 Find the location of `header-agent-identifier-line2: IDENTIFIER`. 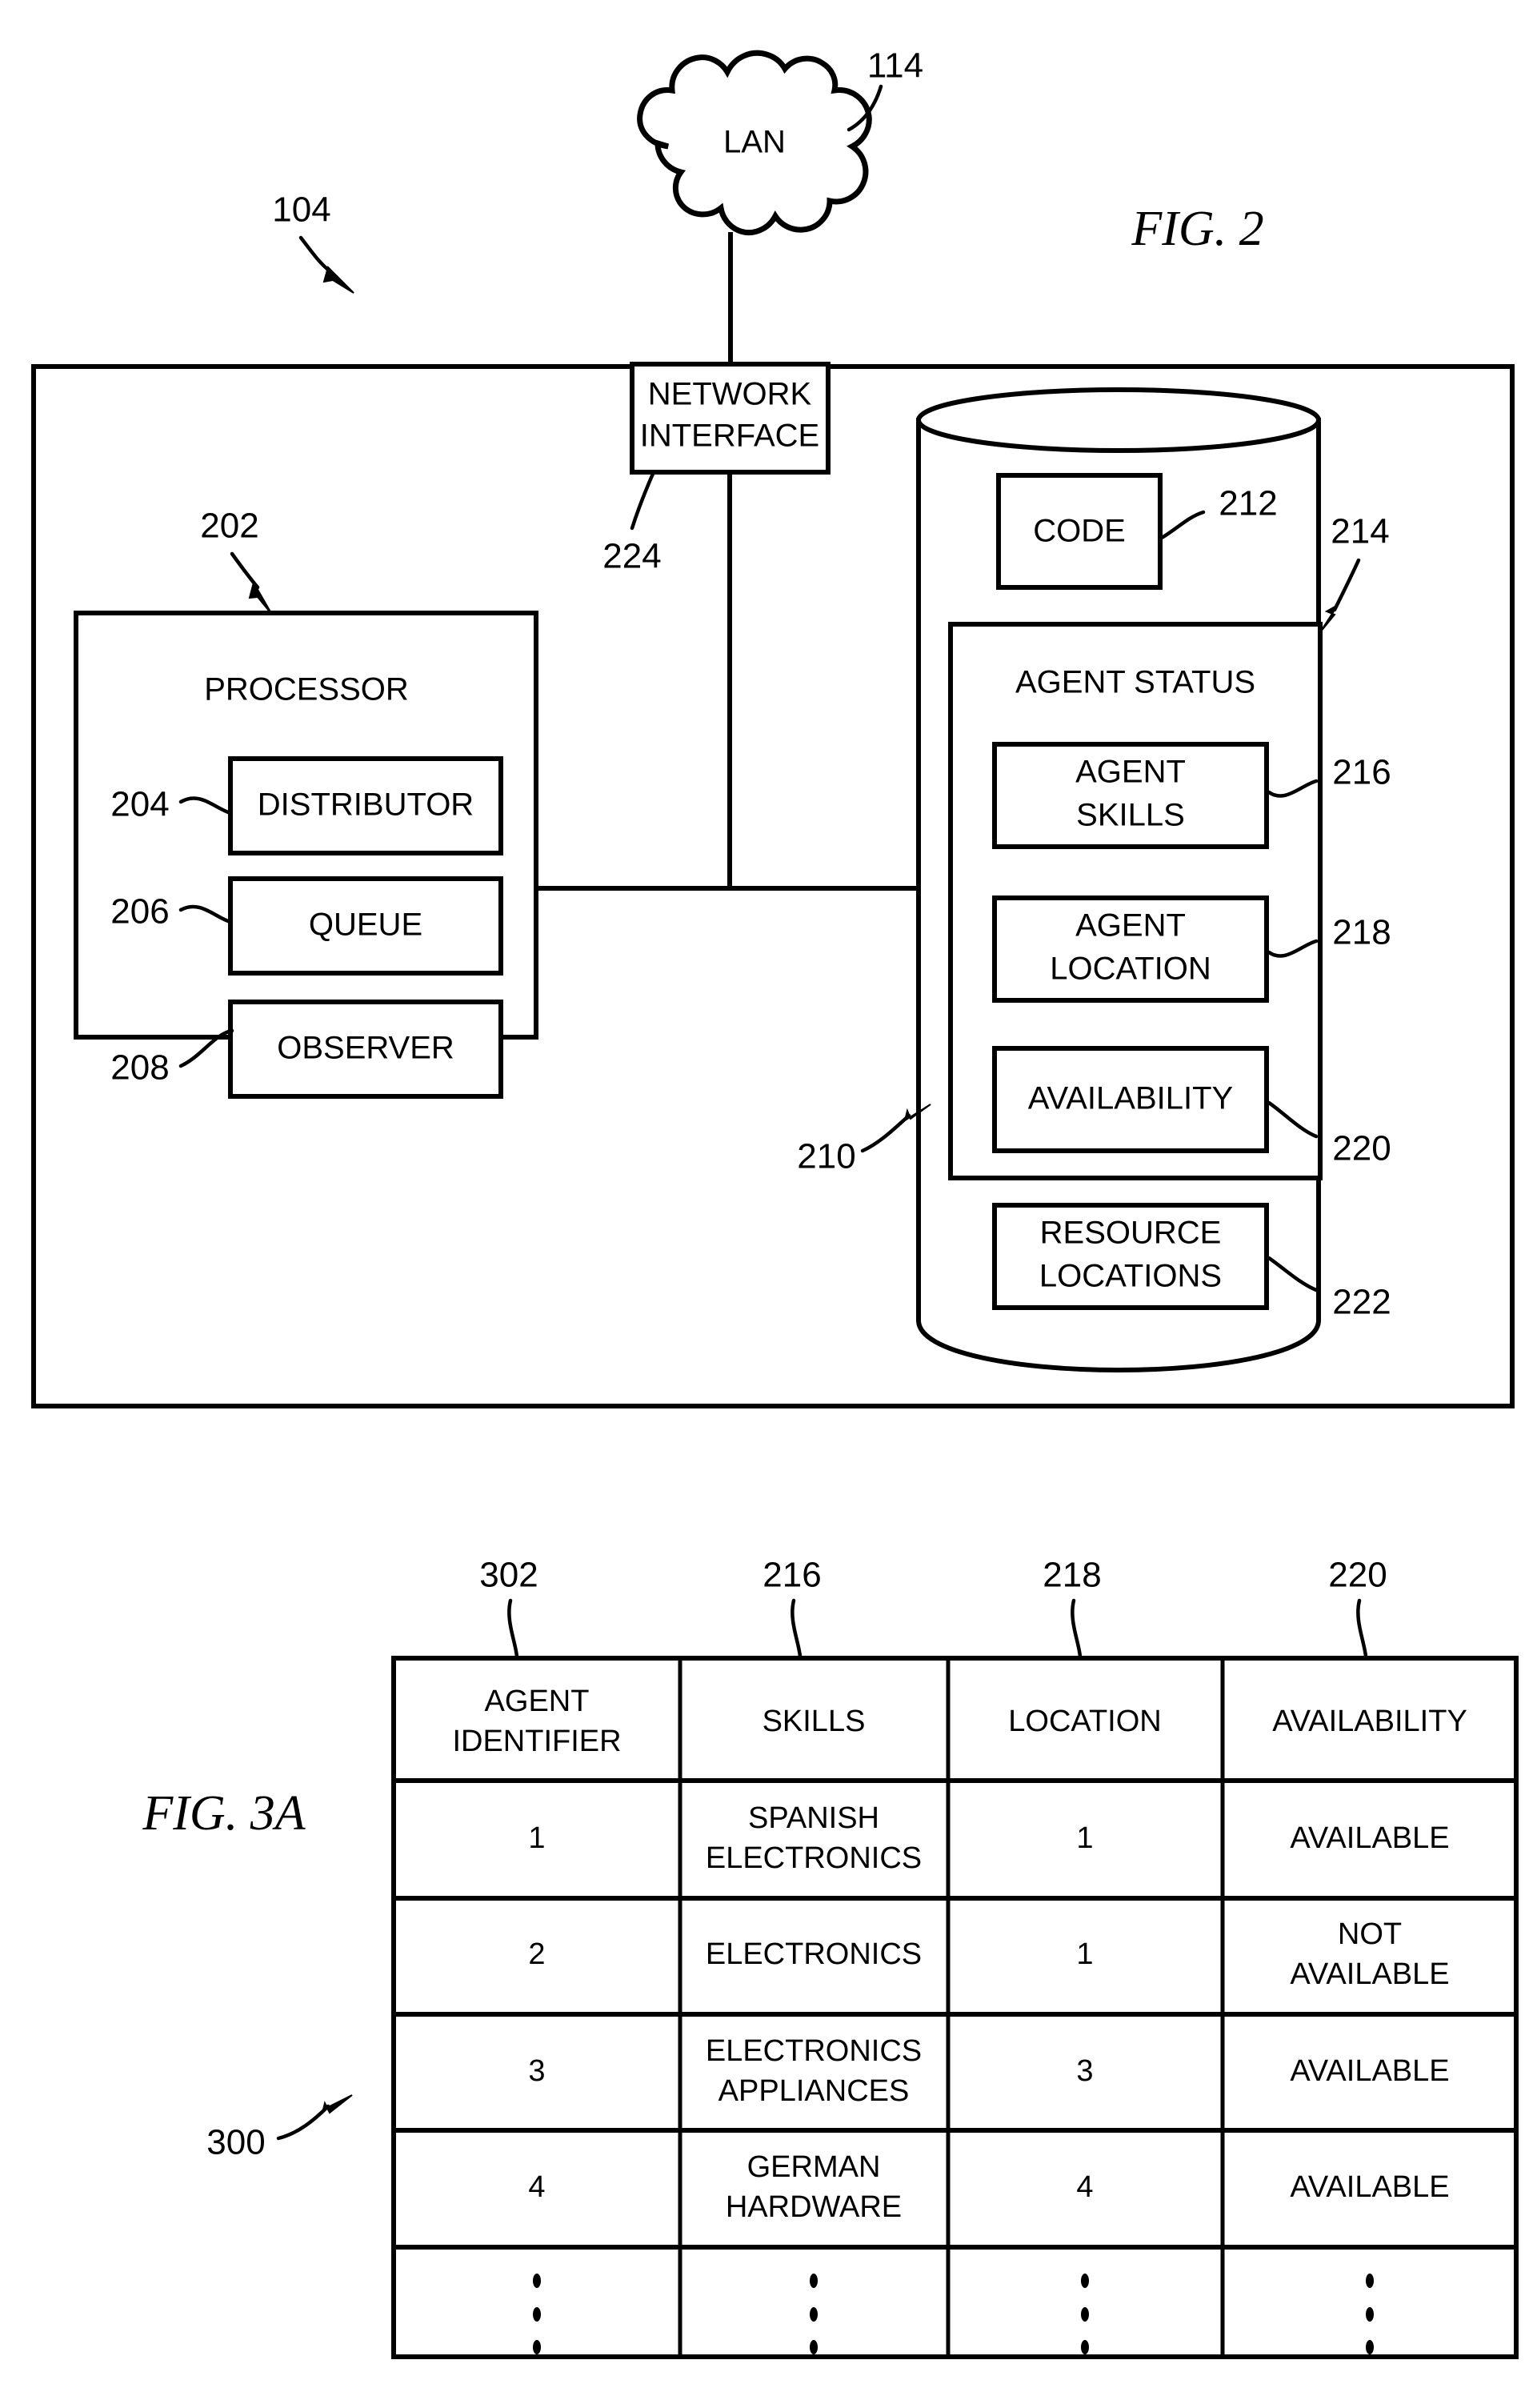

header-agent-identifier-line2: IDENTIFIER is located at coordinates (536, 1741).